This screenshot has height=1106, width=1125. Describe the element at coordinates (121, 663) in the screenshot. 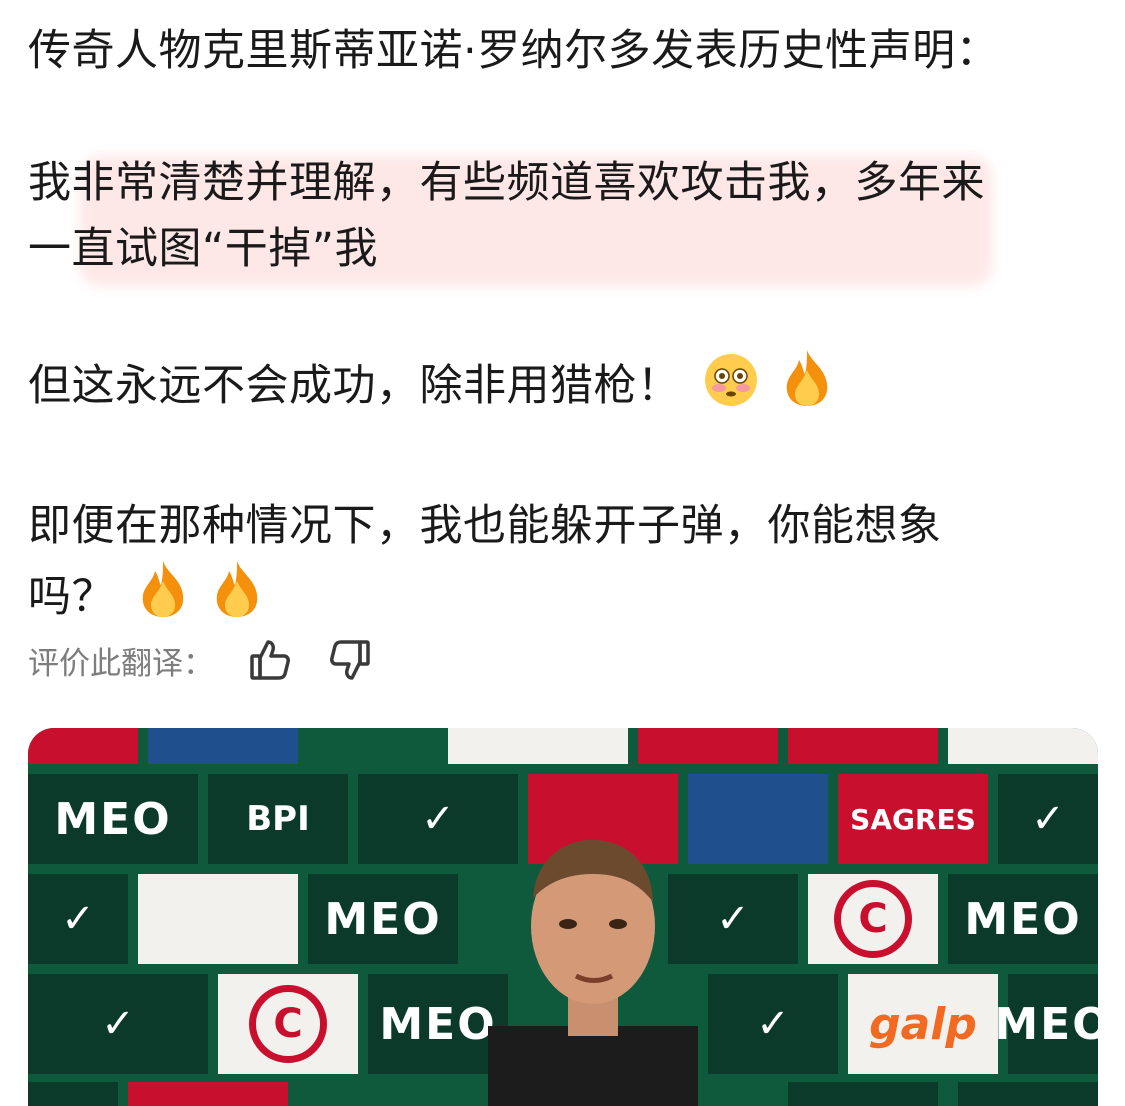

I see `translation-rating-label: 评价此翻译：` at that location.